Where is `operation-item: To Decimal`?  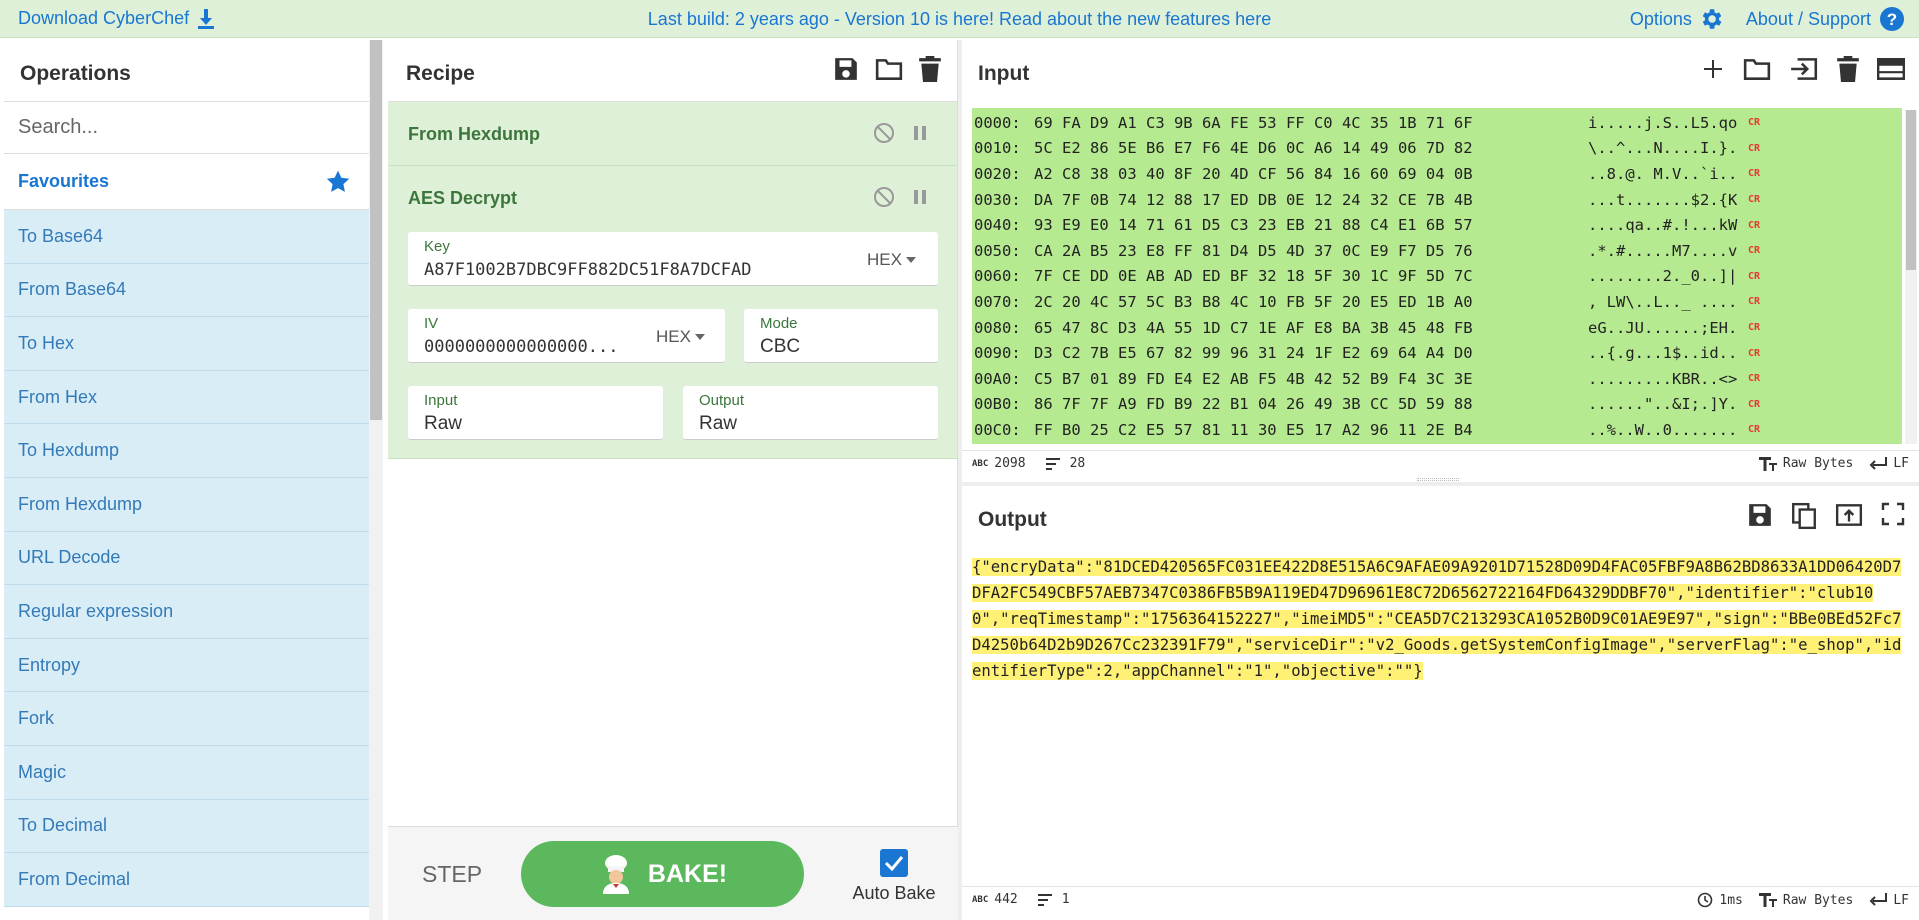
operation-item: To Decimal is located at coordinates (186, 826).